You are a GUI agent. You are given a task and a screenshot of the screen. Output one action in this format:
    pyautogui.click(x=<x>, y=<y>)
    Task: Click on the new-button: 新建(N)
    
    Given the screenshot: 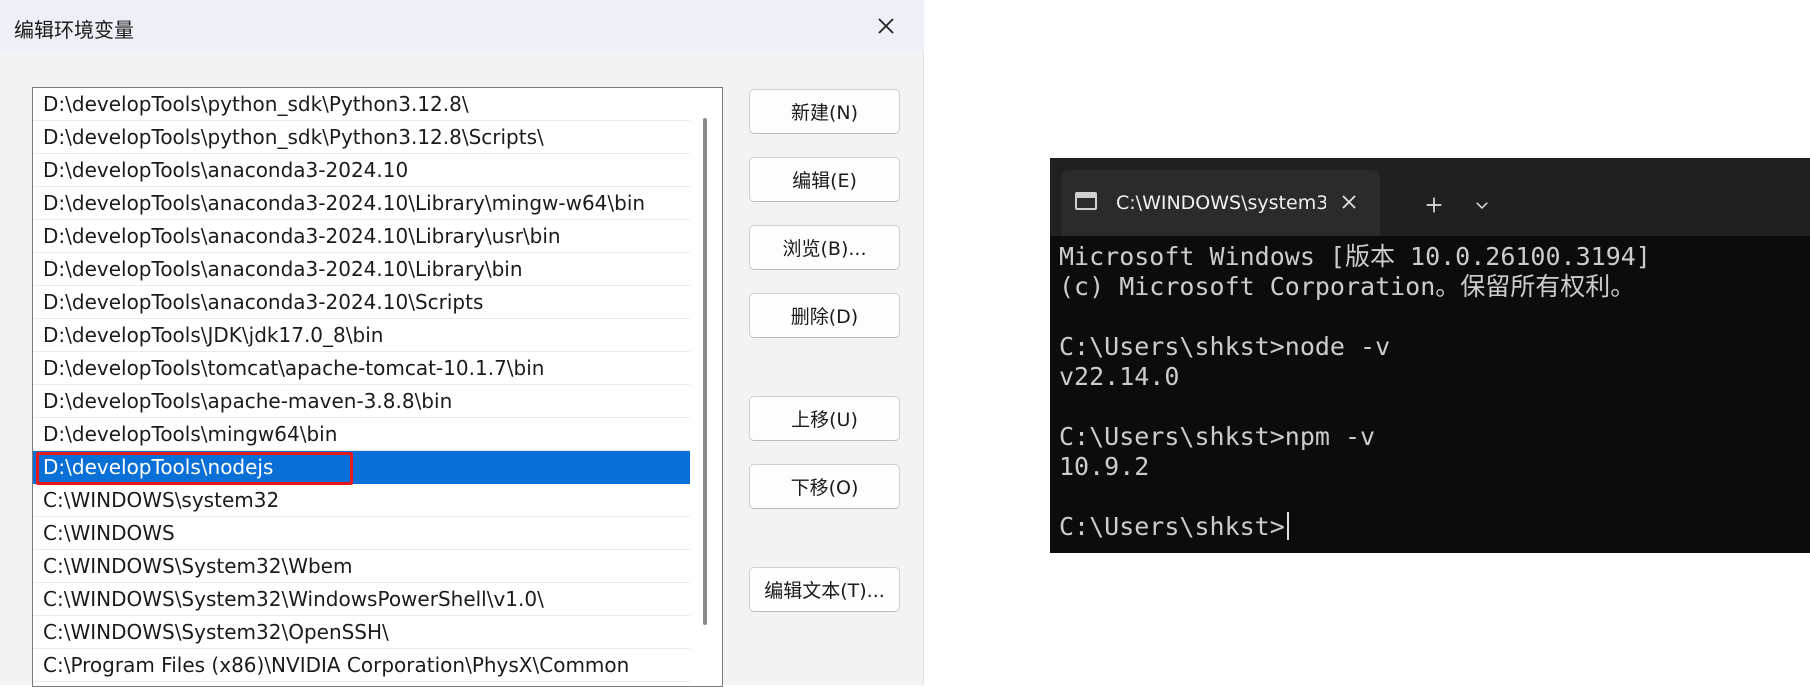 What is the action you would take?
    pyautogui.click(x=824, y=111)
    